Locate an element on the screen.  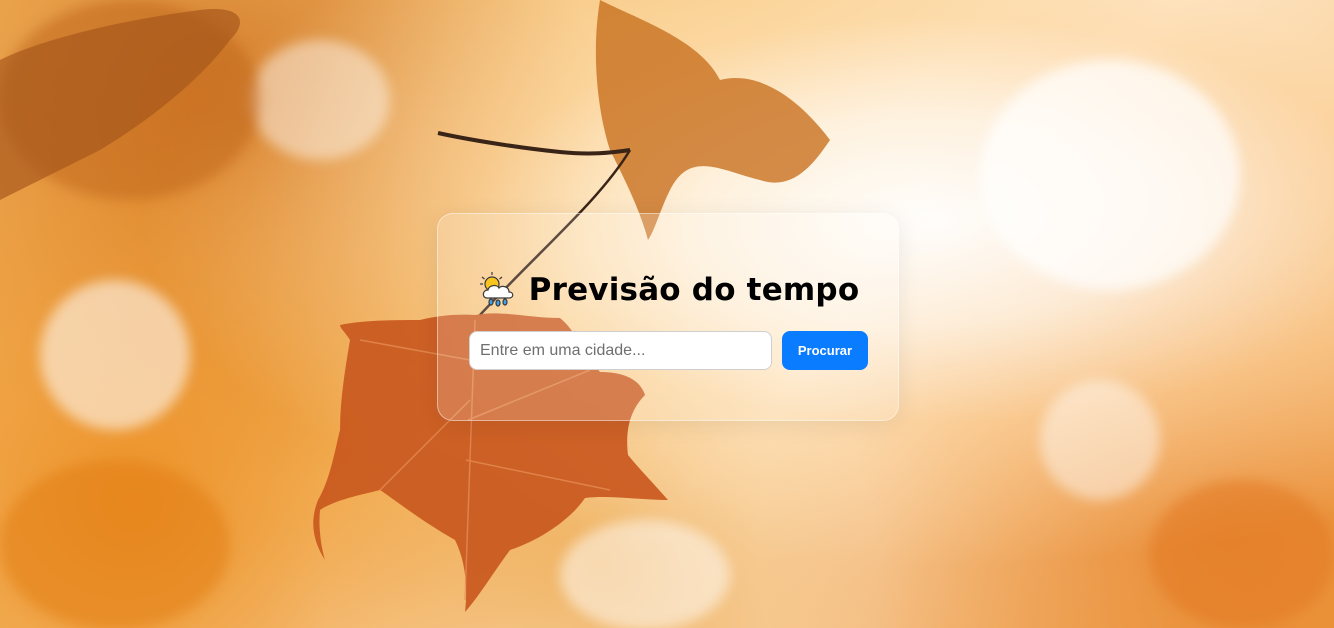
twig is located at coordinates (534, 143).